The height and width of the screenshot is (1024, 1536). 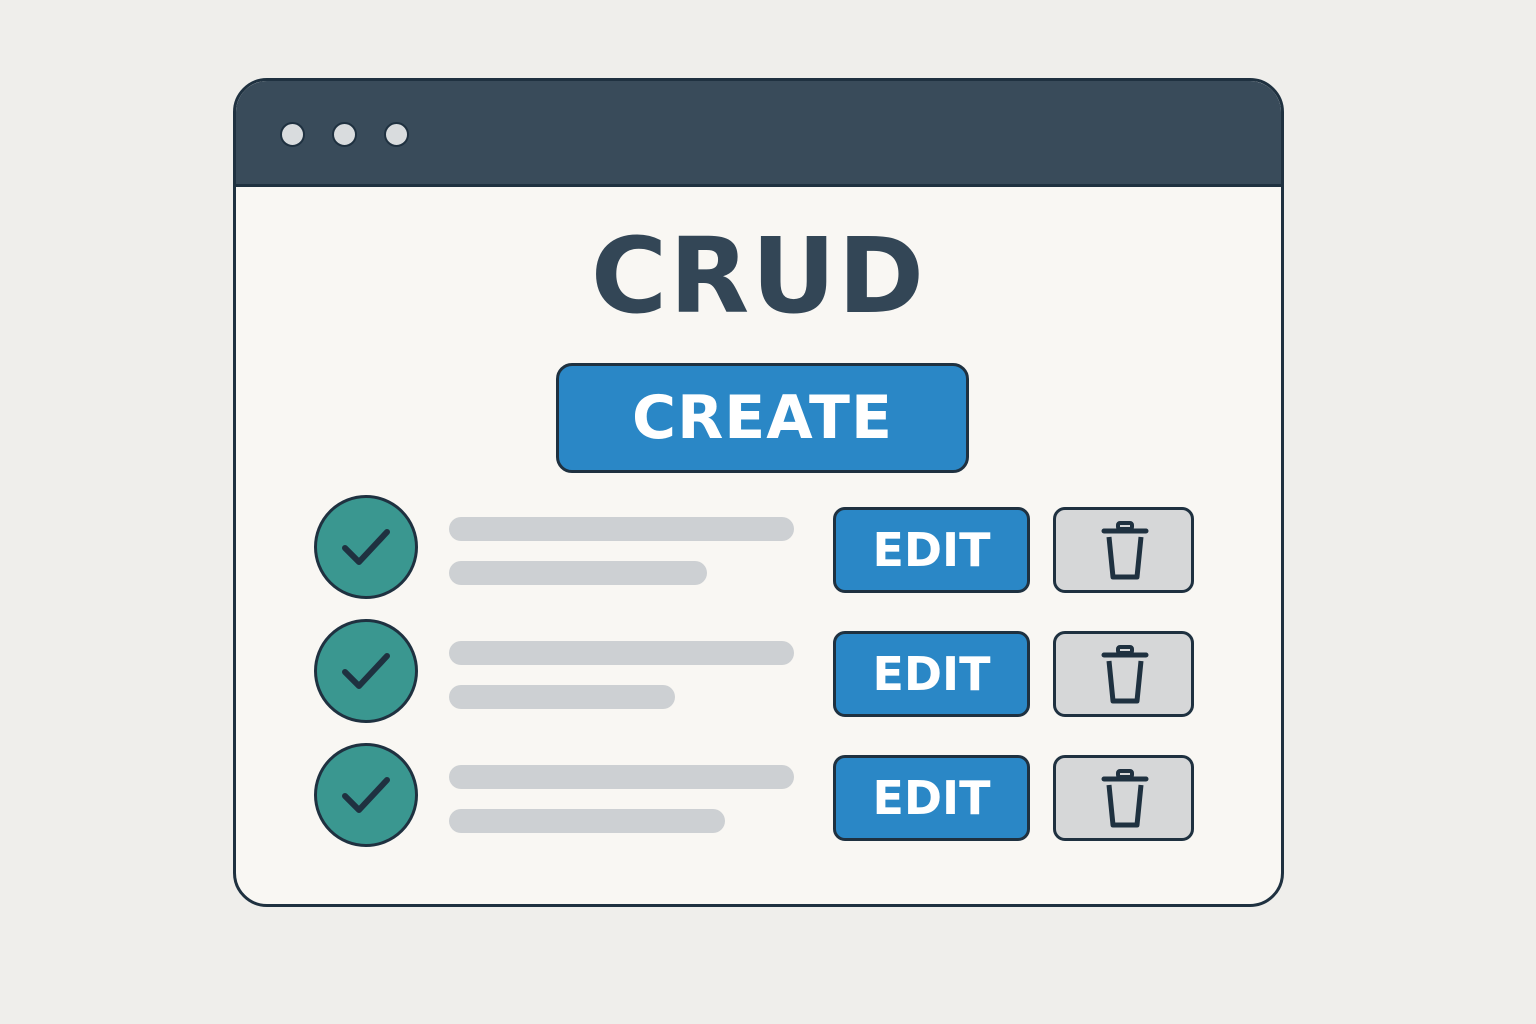 What do you see at coordinates (758, 276) in the screenshot?
I see `page-title: CRUD` at bounding box center [758, 276].